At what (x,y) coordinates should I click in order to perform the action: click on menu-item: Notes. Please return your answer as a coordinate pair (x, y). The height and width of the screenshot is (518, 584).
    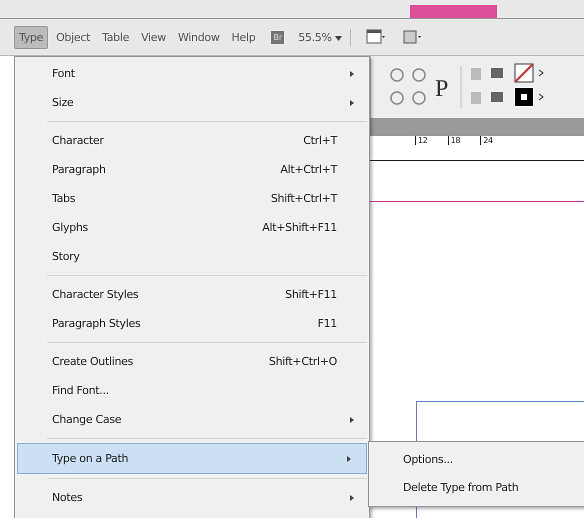
    Looking at the image, I should click on (192, 497).